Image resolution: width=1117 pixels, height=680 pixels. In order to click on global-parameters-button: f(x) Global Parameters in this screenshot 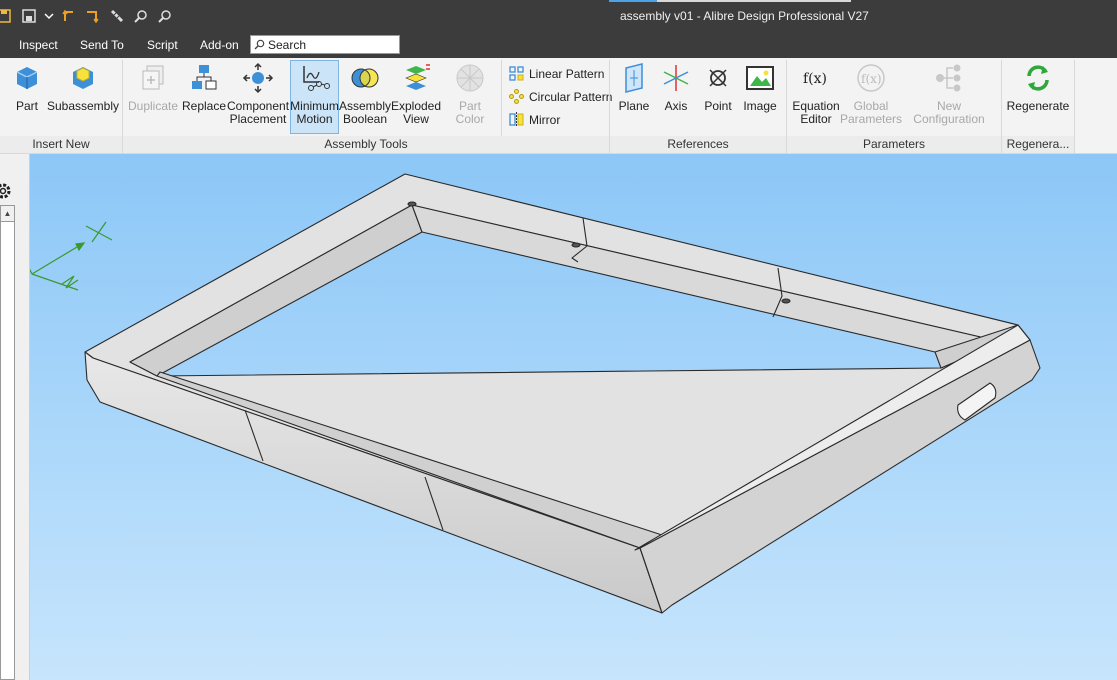, I will do `click(871, 94)`.